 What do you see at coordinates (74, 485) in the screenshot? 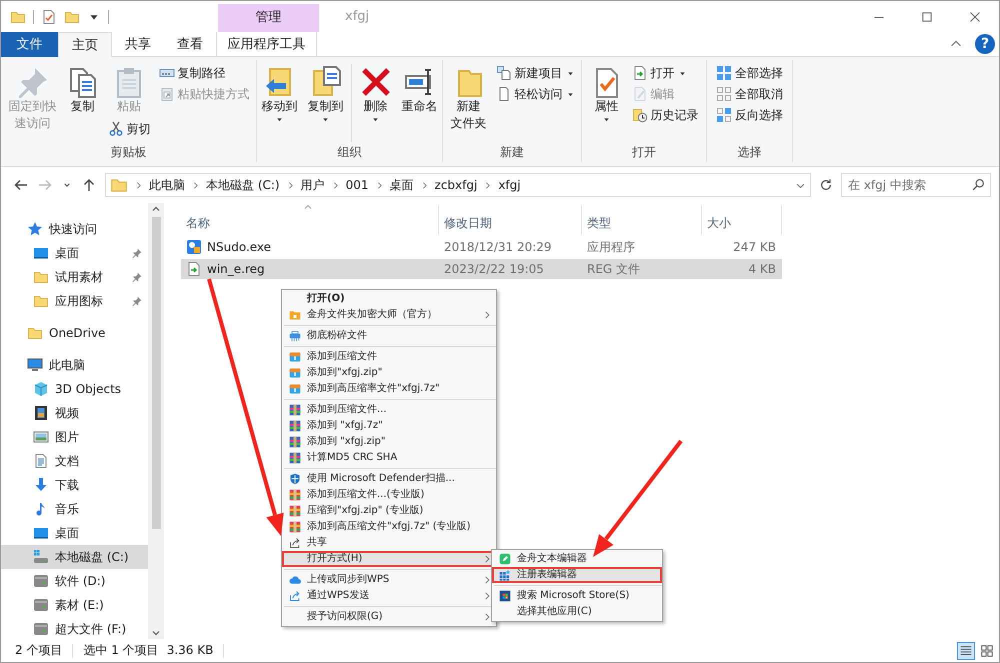
I see `nav-item: 下载` at bounding box center [74, 485].